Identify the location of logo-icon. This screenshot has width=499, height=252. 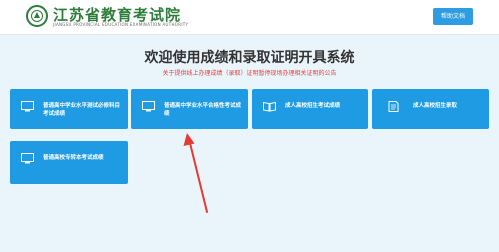
(37, 16).